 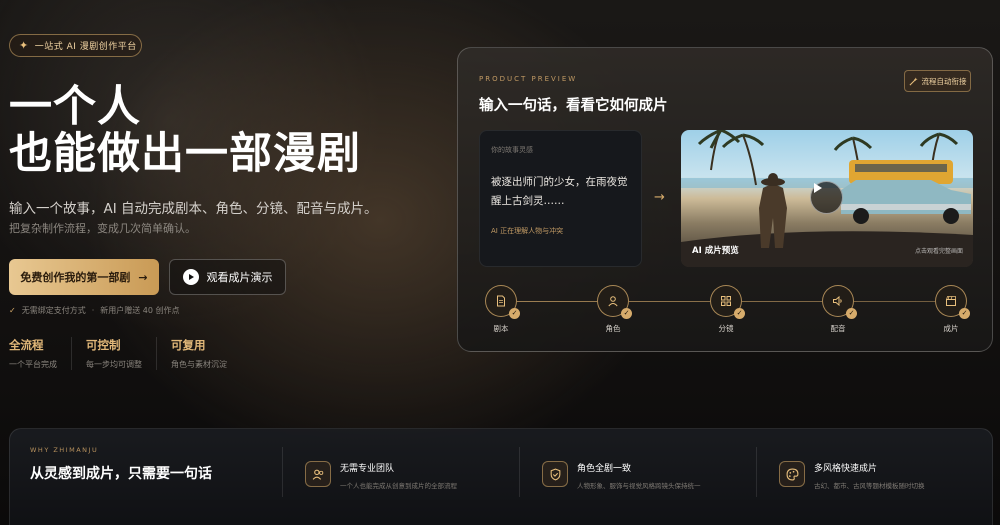 What do you see at coordinates (944, 81) in the screenshot?
I see `auto-flow-label: 流程自动衔接` at bounding box center [944, 81].